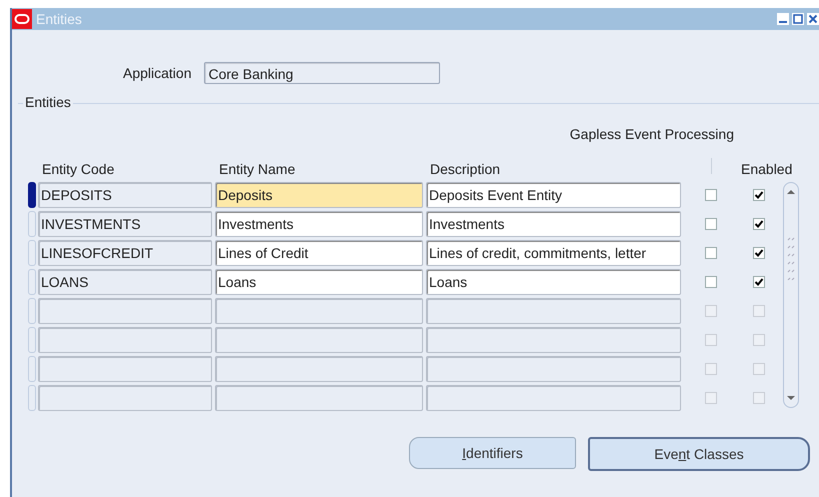 The height and width of the screenshot is (497, 819). I want to click on entity-name-field: Deposits, so click(319, 195).